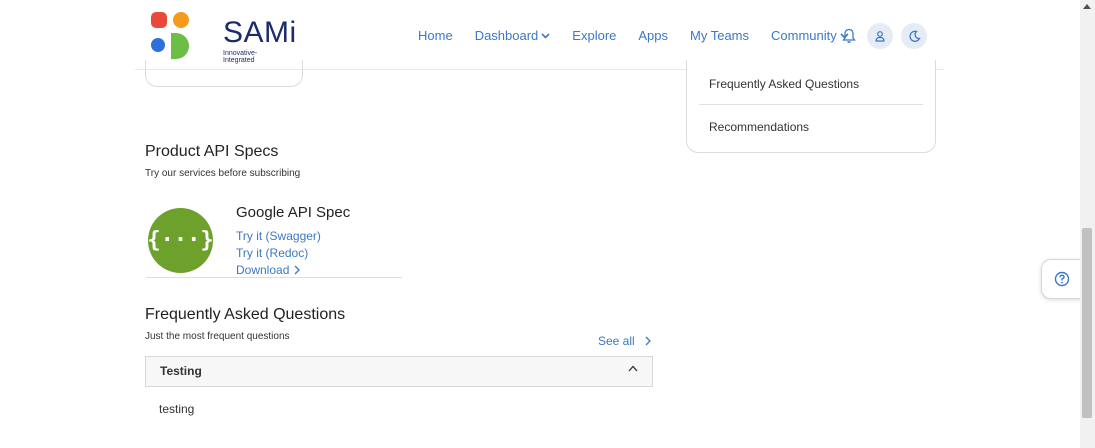 This screenshot has height=448, width=1095. I want to click on logo-dot-blue, so click(158, 45).